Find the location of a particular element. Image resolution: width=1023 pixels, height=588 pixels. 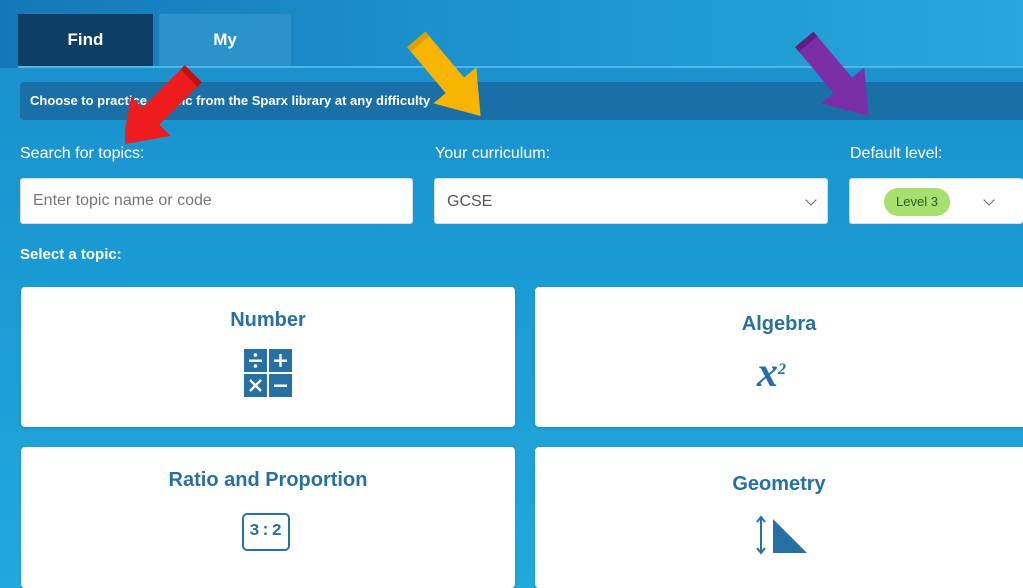

exponent-glyph: 2 is located at coordinates (782, 369).